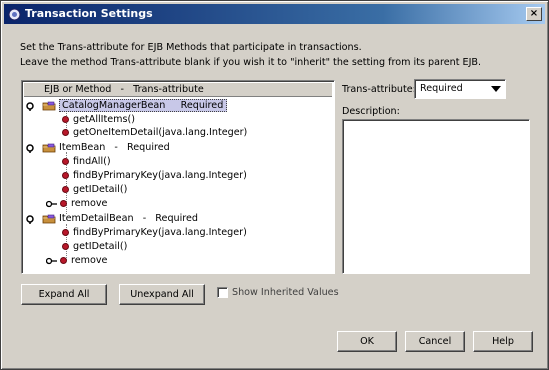 This screenshot has width=549, height=370. I want to click on tree-row-bean: ItemBean - Required, so click(98, 147).